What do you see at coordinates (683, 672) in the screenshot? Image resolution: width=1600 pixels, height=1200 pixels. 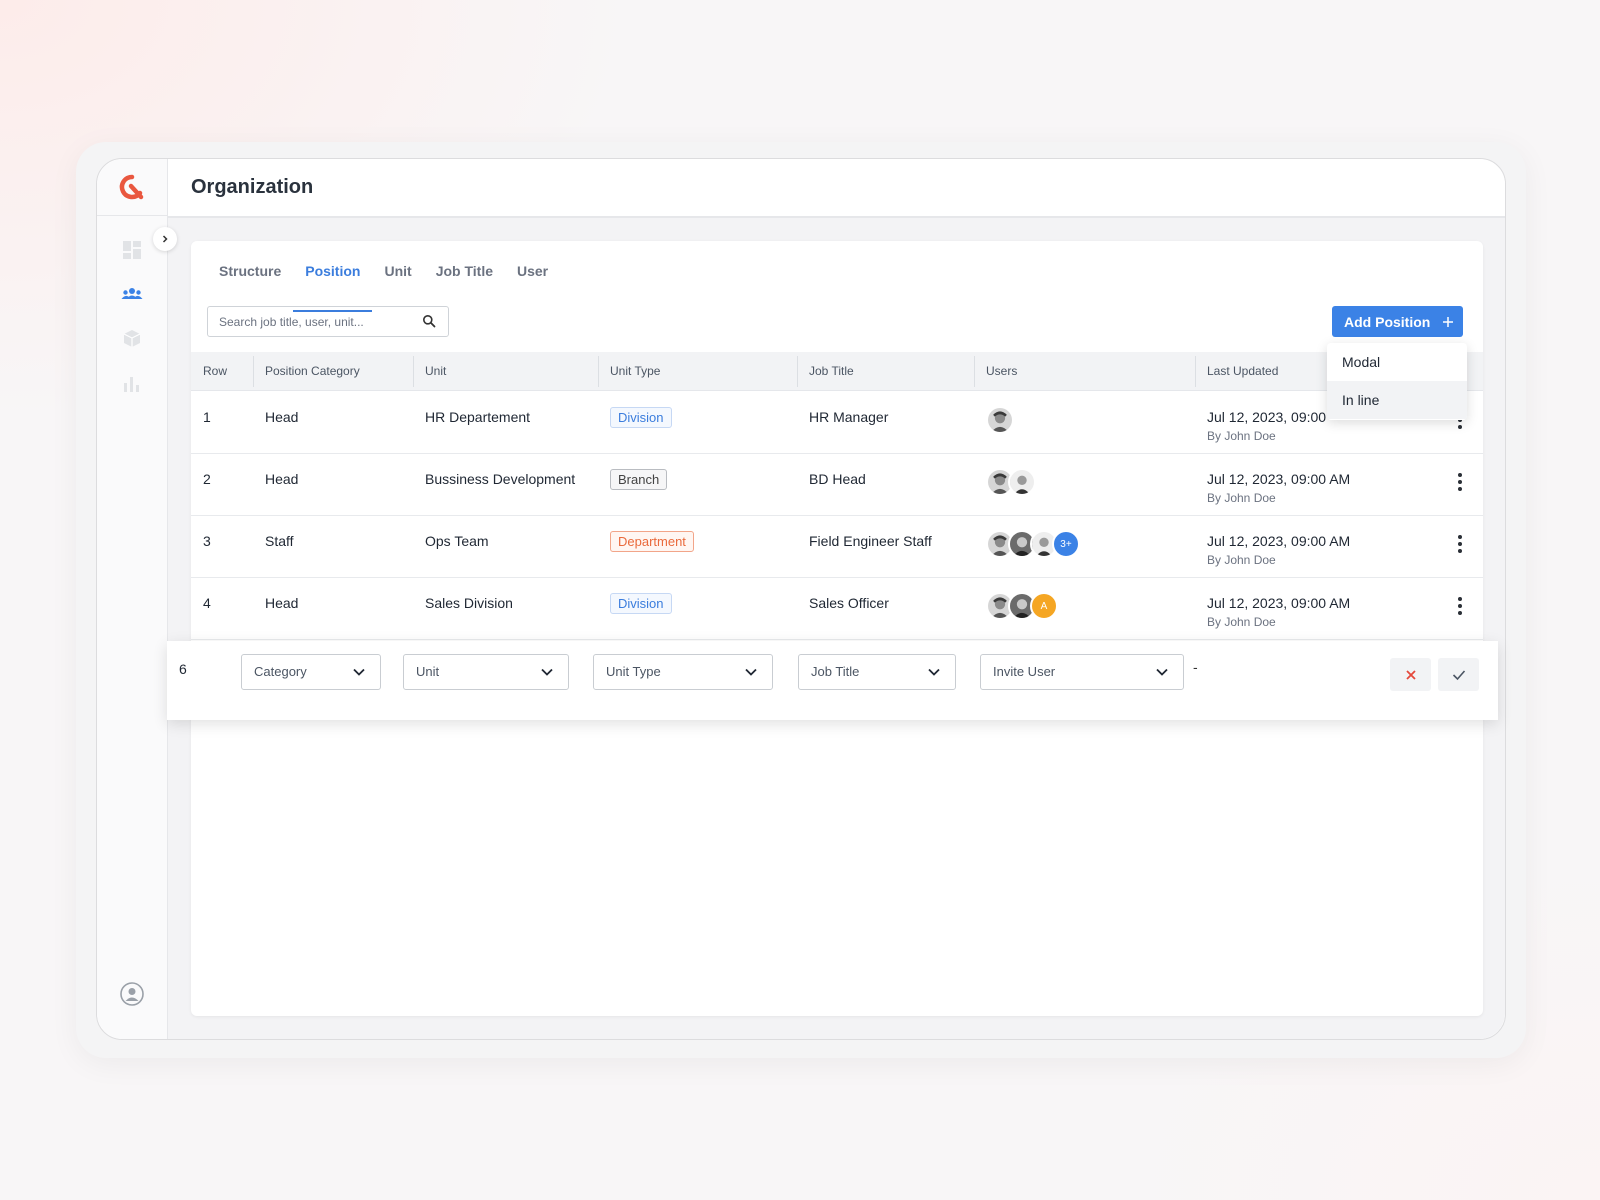 I see `unit-type-select: Unit Type` at bounding box center [683, 672].